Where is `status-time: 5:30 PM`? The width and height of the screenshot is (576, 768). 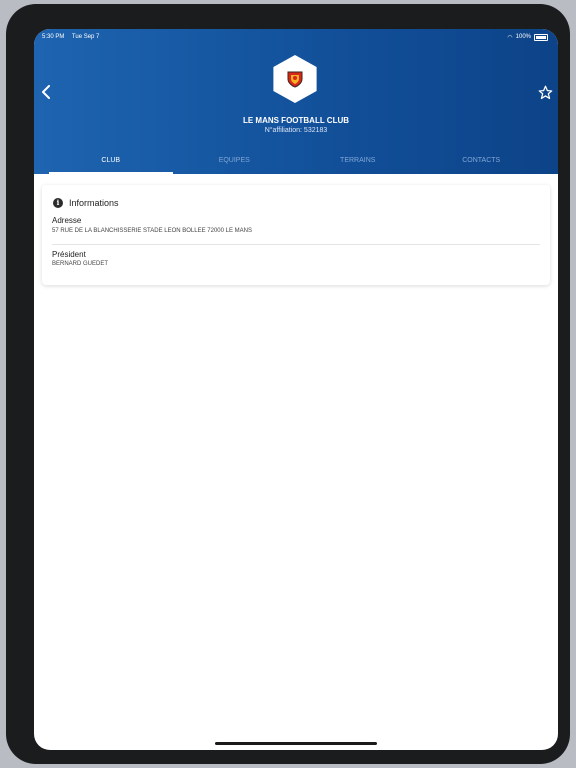
status-time: 5:30 PM is located at coordinates (53, 37).